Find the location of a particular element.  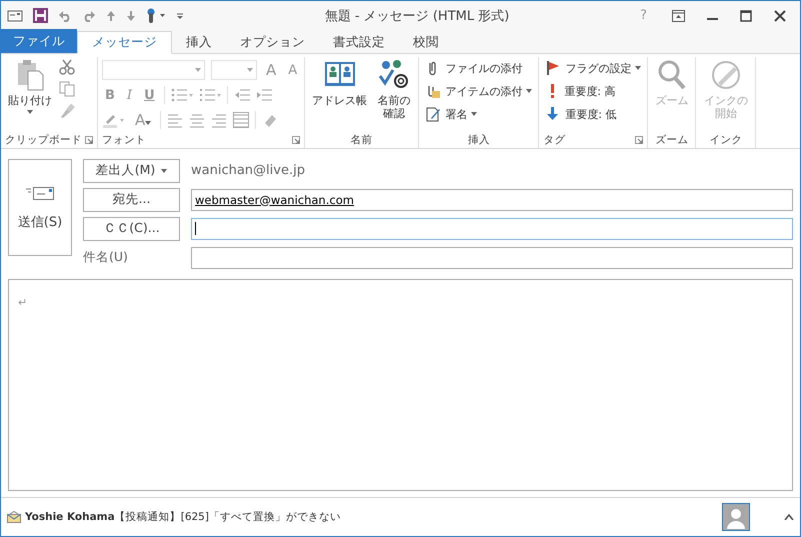

group-label: インク is located at coordinates (725, 140).